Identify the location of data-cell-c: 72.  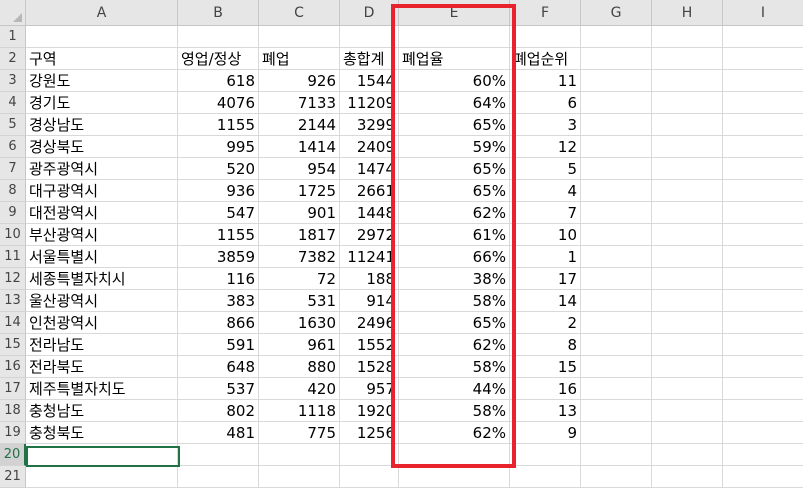
(299, 279).